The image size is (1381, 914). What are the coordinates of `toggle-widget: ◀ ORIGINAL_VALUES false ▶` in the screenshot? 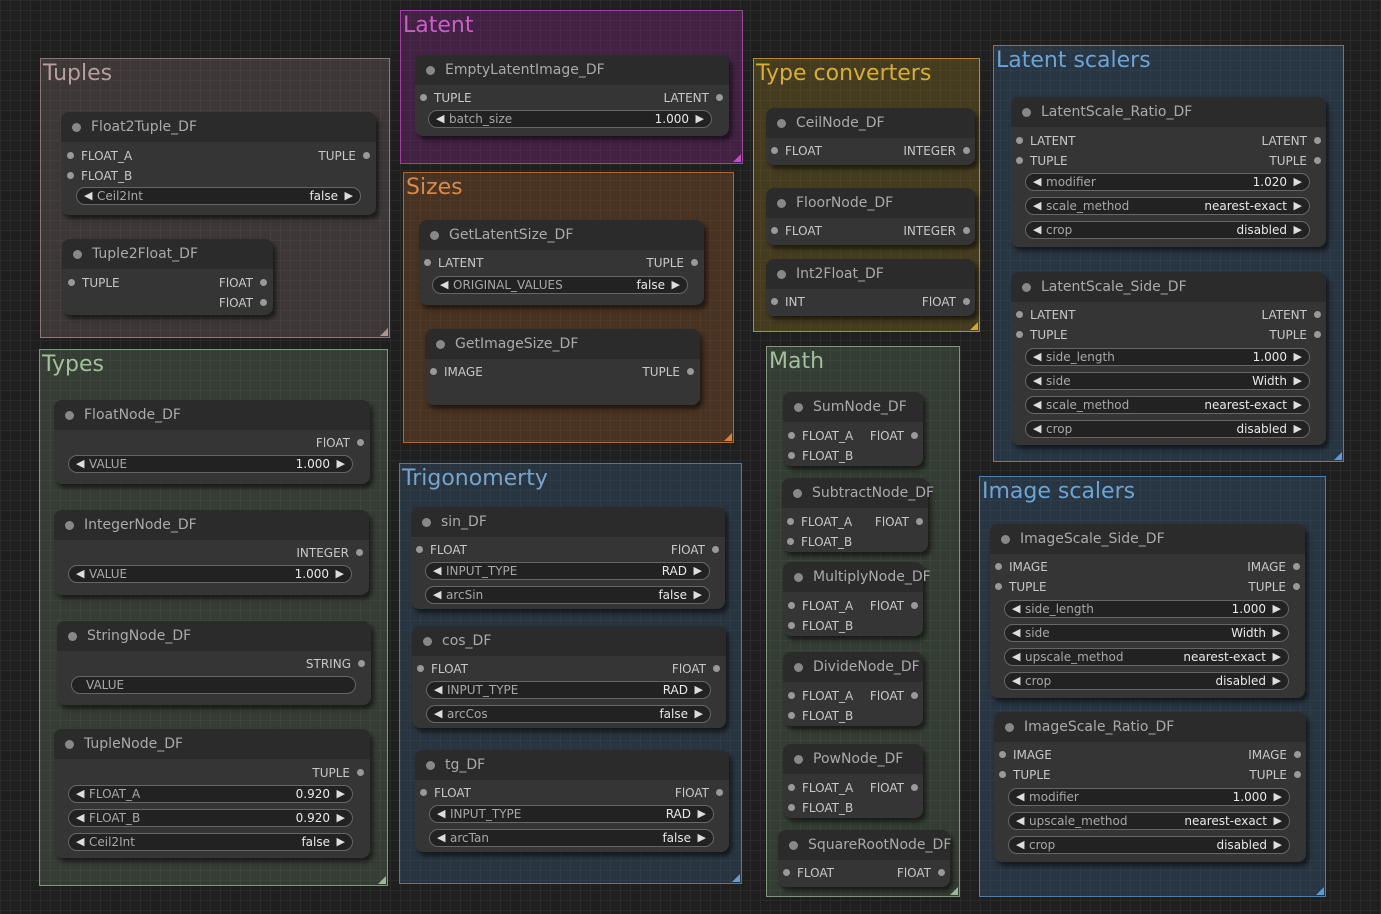 It's located at (560, 285).